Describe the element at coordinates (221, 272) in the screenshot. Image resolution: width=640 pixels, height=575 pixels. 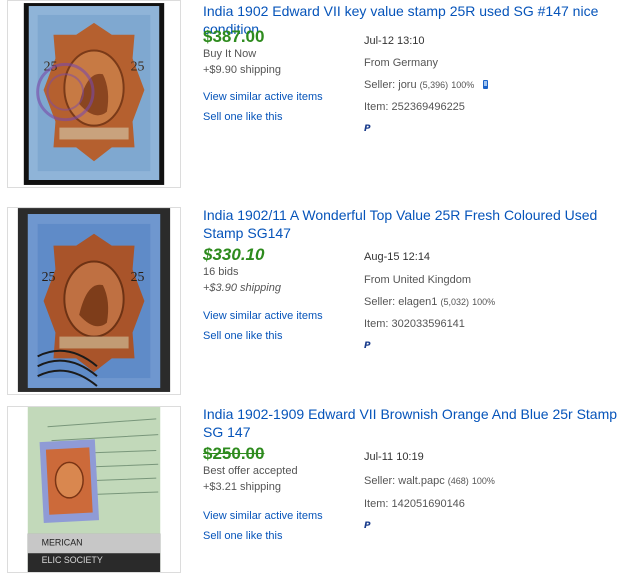
I see `listing-format: 16 bids` at that location.